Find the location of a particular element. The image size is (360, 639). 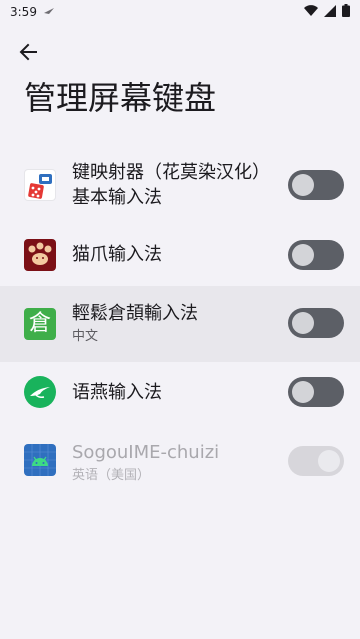

status-time: 3:59 is located at coordinates (23, 12).